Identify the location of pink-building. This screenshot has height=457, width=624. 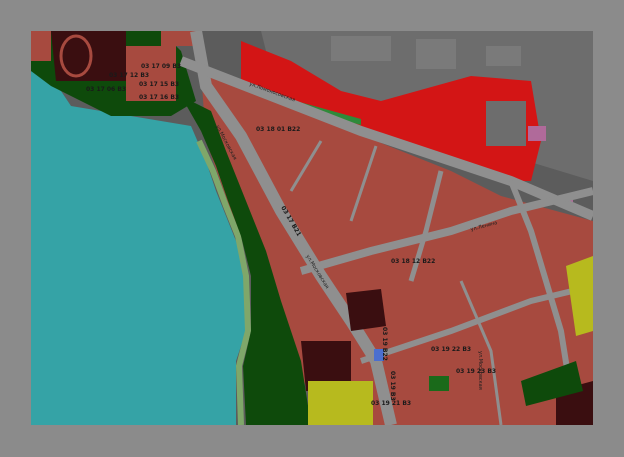
(537, 133).